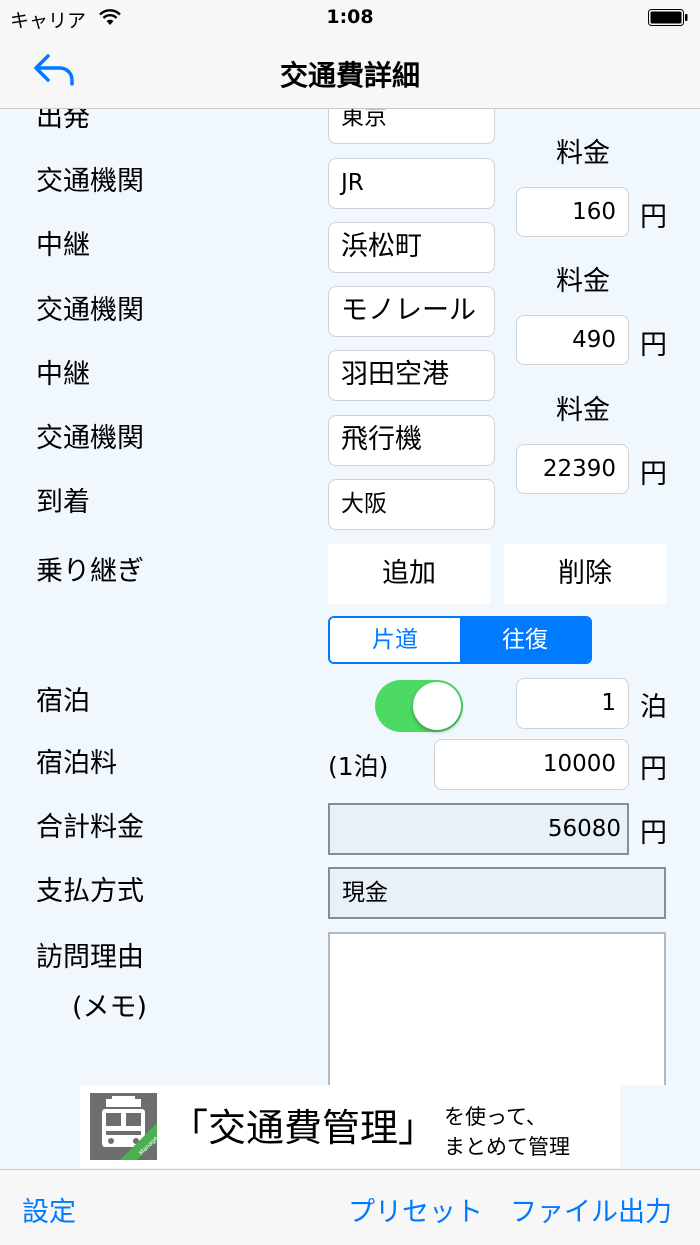 This screenshot has height=1245, width=700. What do you see at coordinates (591, 1209) in the screenshot?
I see `file-export-button: ファイル出力` at bounding box center [591, 1209].